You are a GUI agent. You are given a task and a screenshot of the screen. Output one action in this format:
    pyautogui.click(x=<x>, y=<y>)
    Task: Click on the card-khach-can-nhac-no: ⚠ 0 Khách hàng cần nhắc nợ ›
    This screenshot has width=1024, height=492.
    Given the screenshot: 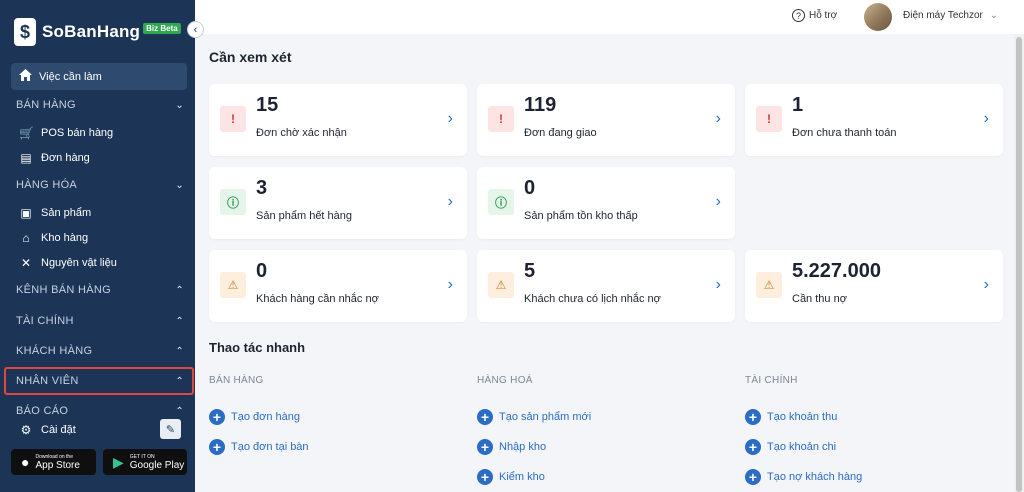 What is the action you would take?
    pyautogui.click(x=338, y=286)
    